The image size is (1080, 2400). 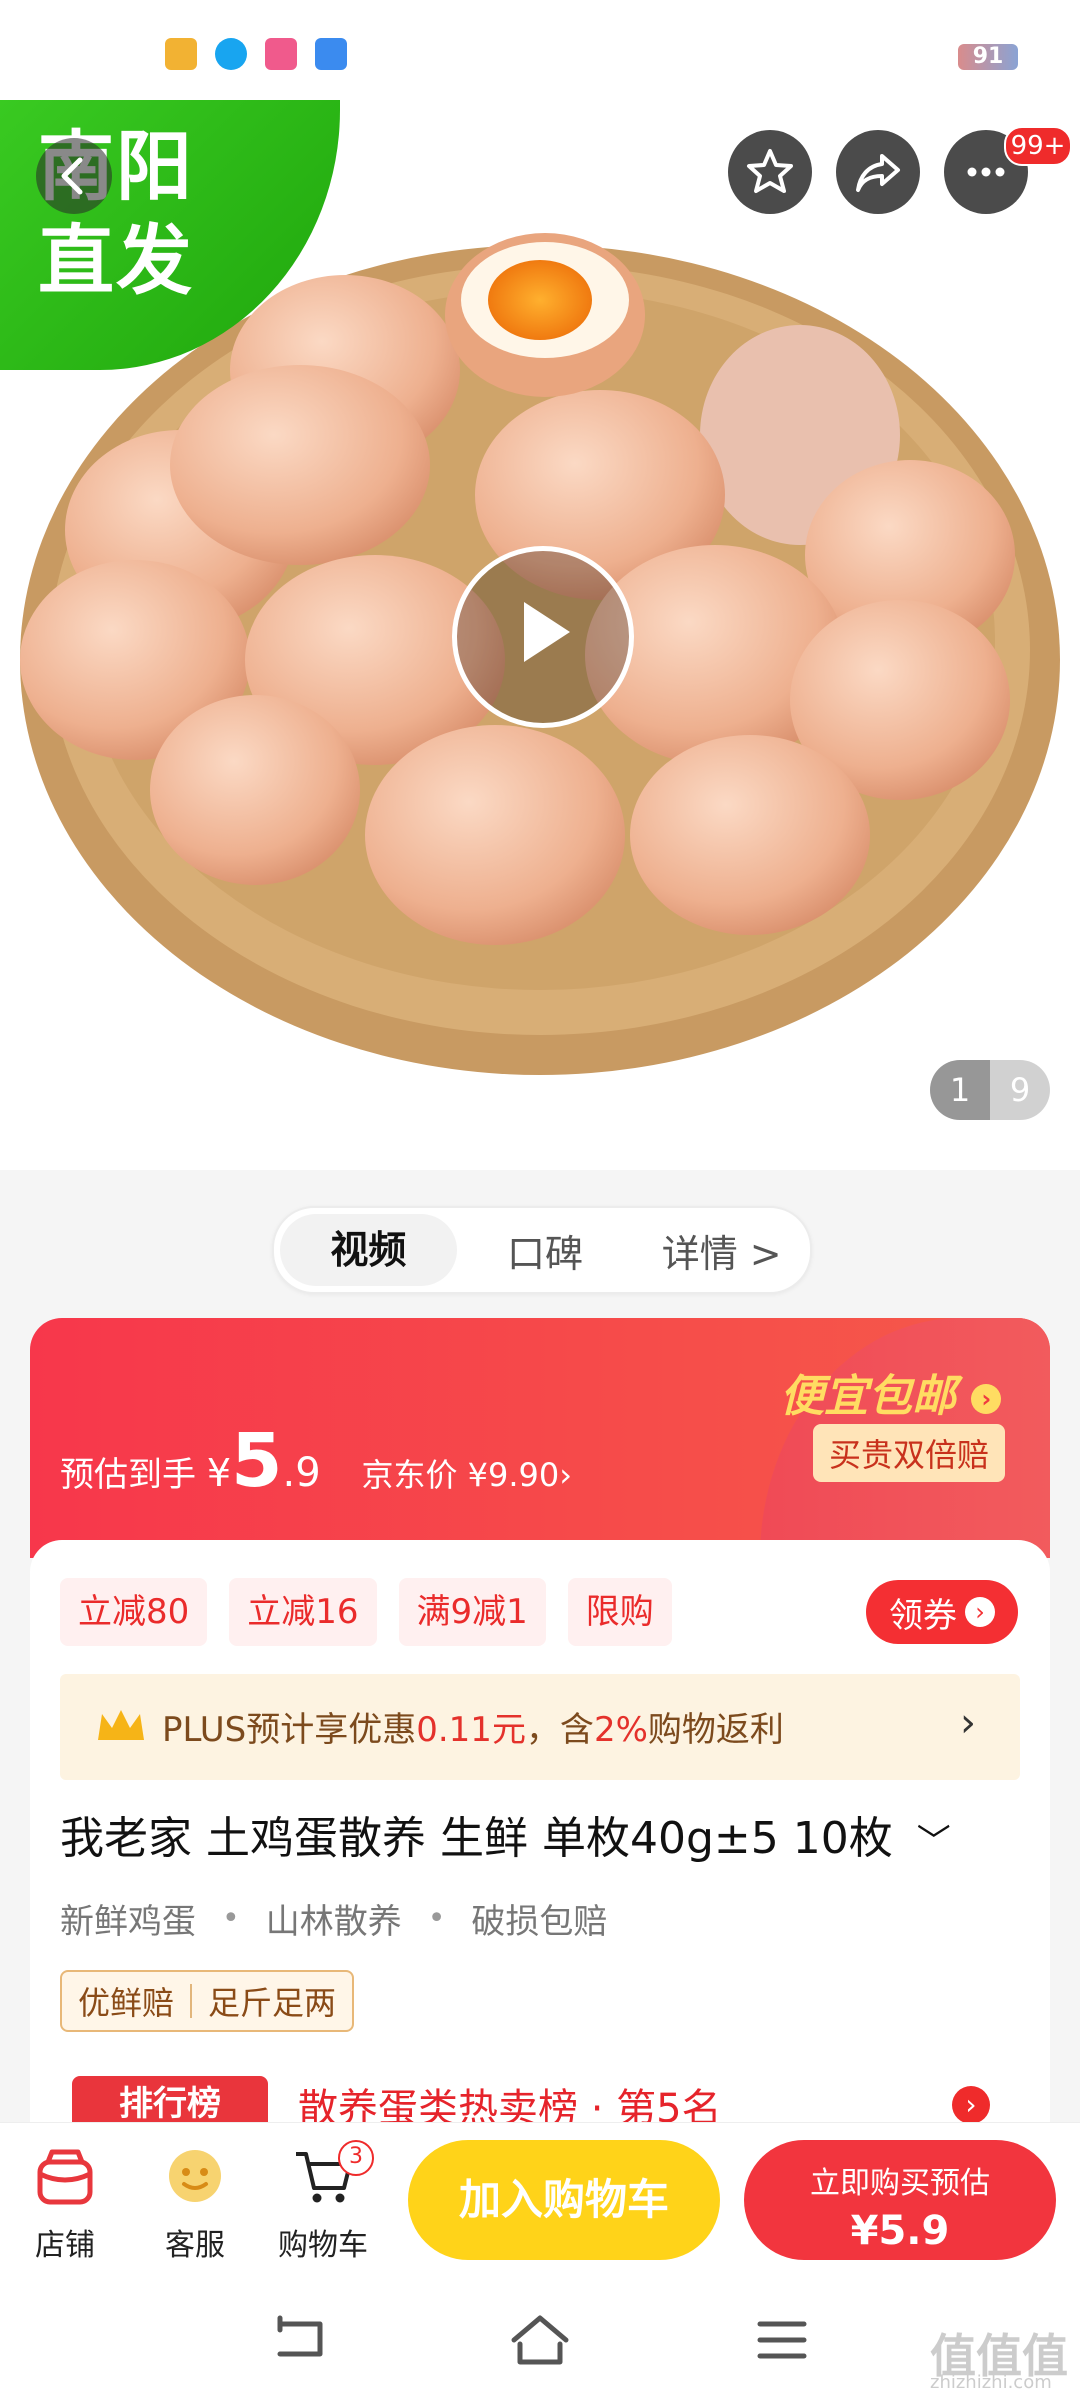 What do you see at coordinates (281, 54) in the screenshot?
I see `bilibili-icon` at bounding box center [281, 54].